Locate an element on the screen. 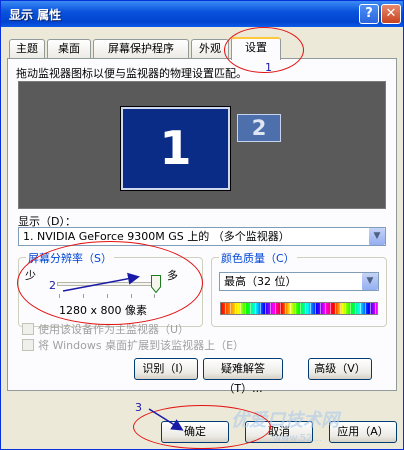 The height and width of the screenshot is (450, 404). close-button: ✕ is located at coordinates (391, 14).